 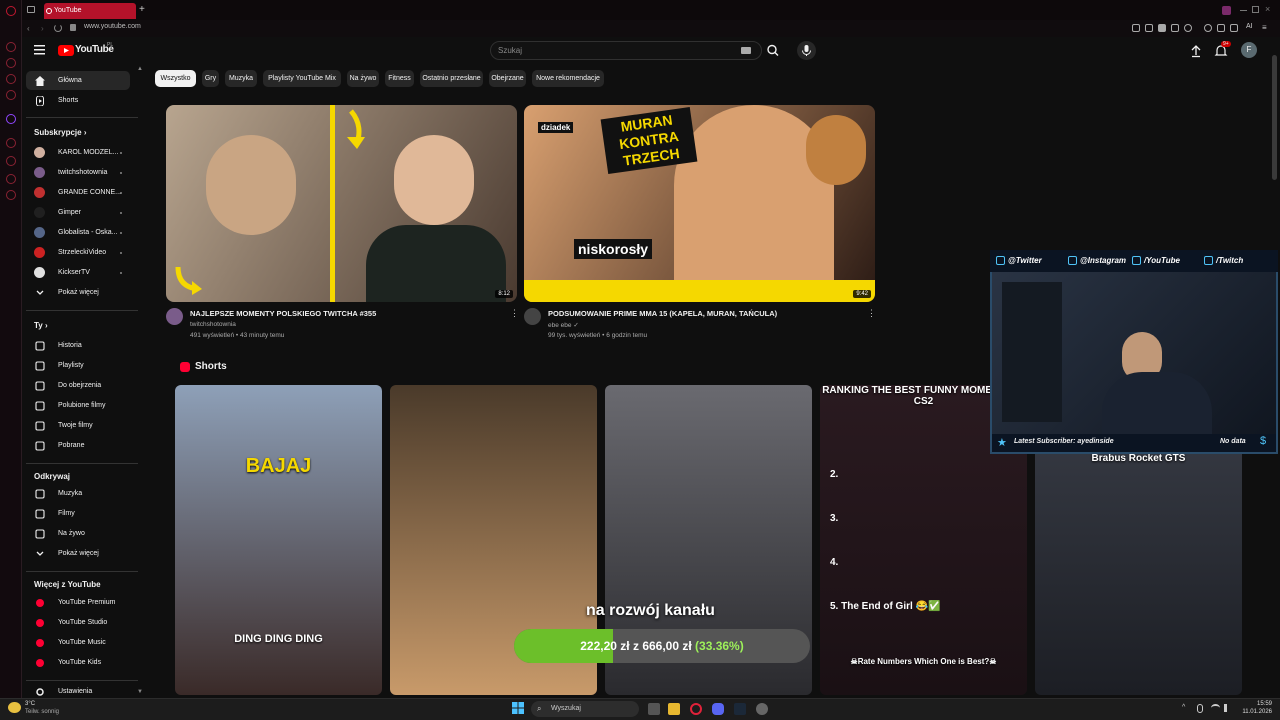 I want to click on maximize-icon, so click(x=1255, y=9).